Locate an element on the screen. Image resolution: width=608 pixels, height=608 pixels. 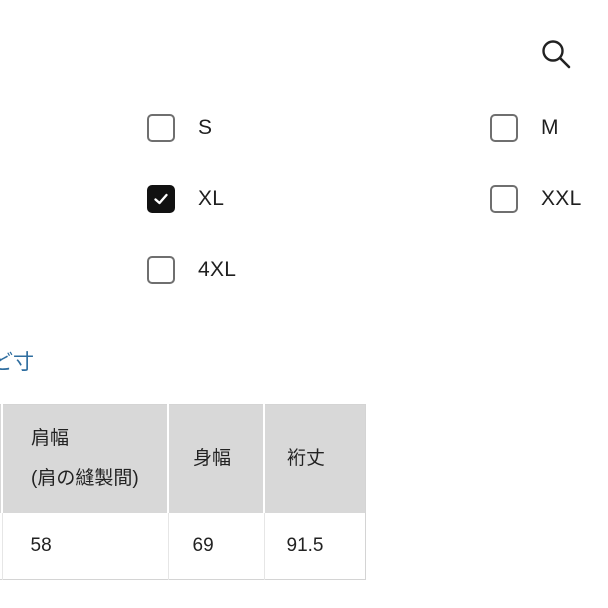
search-icon is located at coordinates (556, 54).